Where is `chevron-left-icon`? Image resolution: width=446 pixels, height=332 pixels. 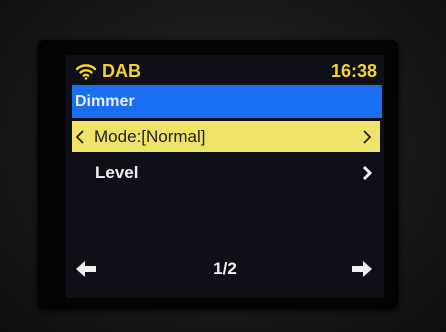 chevron-left-icon is located at coordinates (80, 137).